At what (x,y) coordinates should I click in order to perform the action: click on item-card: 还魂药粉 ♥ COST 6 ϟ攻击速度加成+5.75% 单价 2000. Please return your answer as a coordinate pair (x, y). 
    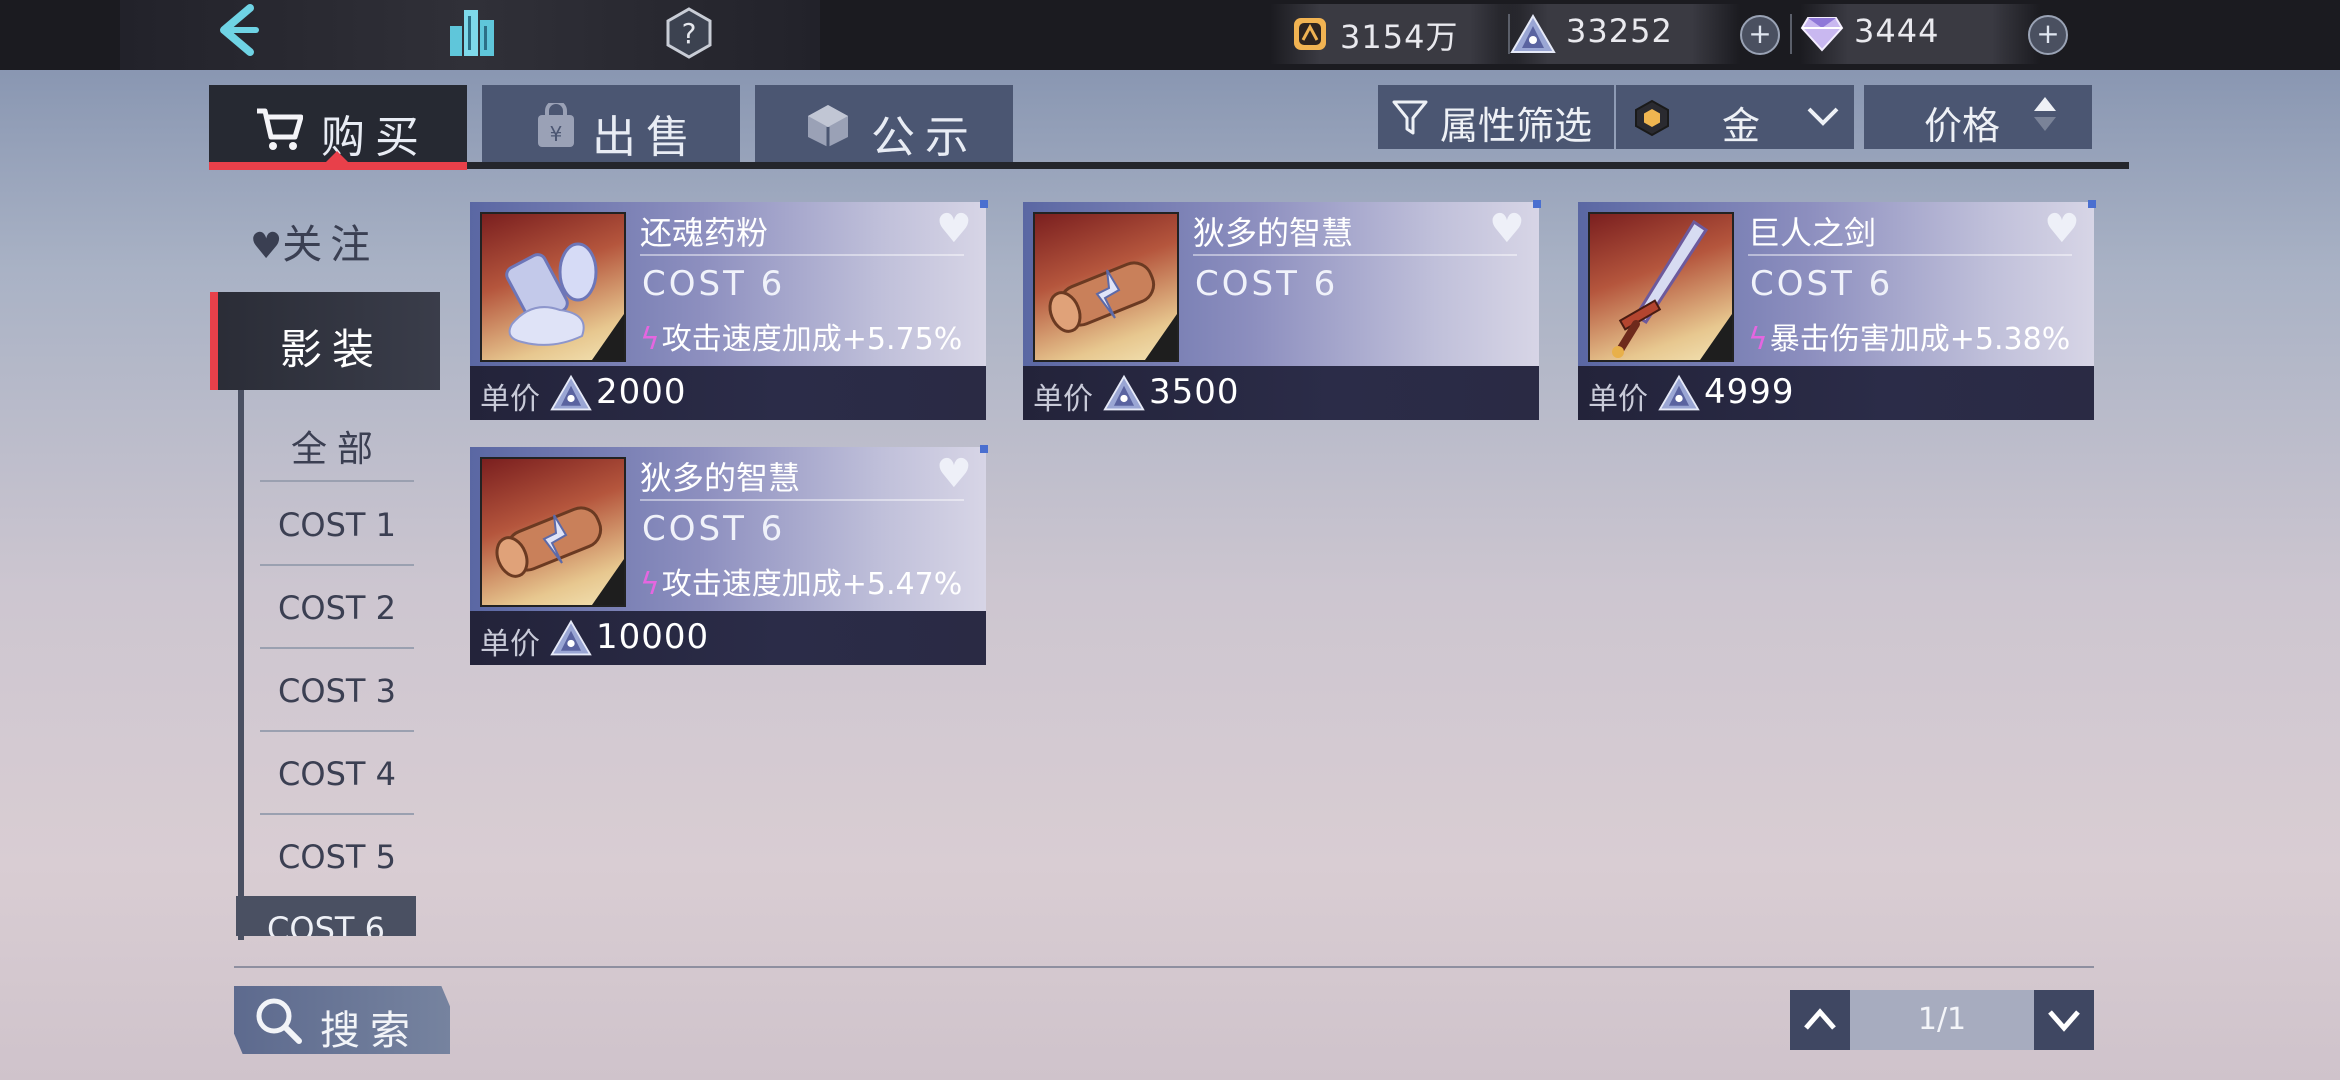
    Looking at the image, I should click on (729, 311).